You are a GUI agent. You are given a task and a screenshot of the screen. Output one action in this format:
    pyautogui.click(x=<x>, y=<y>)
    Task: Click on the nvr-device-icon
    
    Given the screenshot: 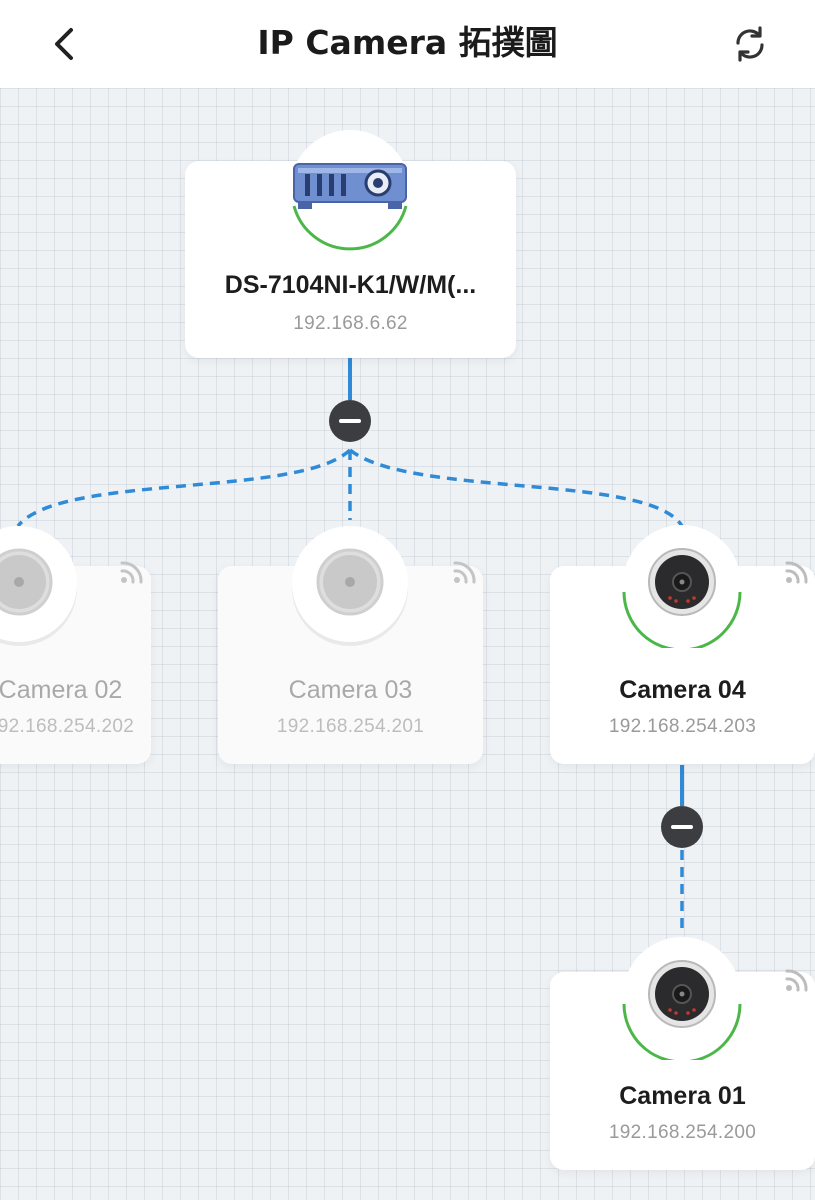 What is the action you would take?
    pyautogui.click(x=350, y=190)
    